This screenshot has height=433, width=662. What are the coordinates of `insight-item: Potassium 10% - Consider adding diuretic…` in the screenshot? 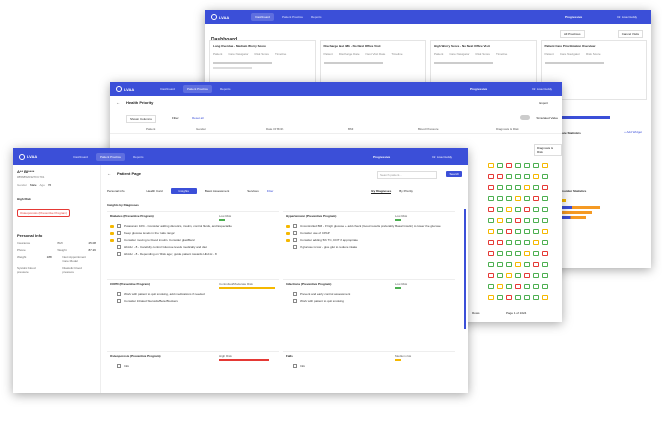 It's located at (193, 226).